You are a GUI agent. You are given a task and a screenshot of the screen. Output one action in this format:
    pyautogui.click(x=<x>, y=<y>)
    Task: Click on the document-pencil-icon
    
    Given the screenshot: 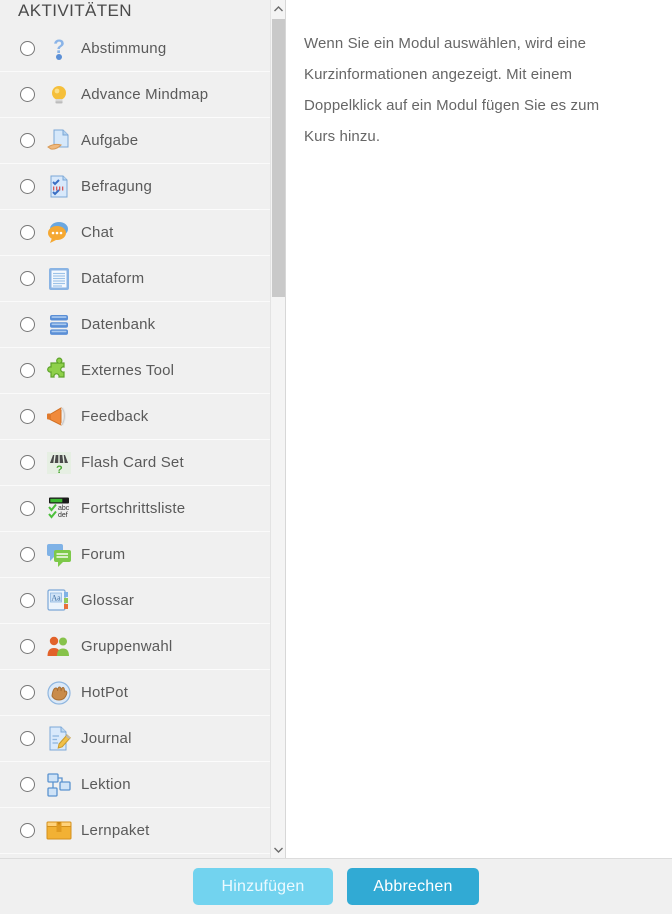 What is the action you would take?
    pyautogui.click(x=59, y=739)
    